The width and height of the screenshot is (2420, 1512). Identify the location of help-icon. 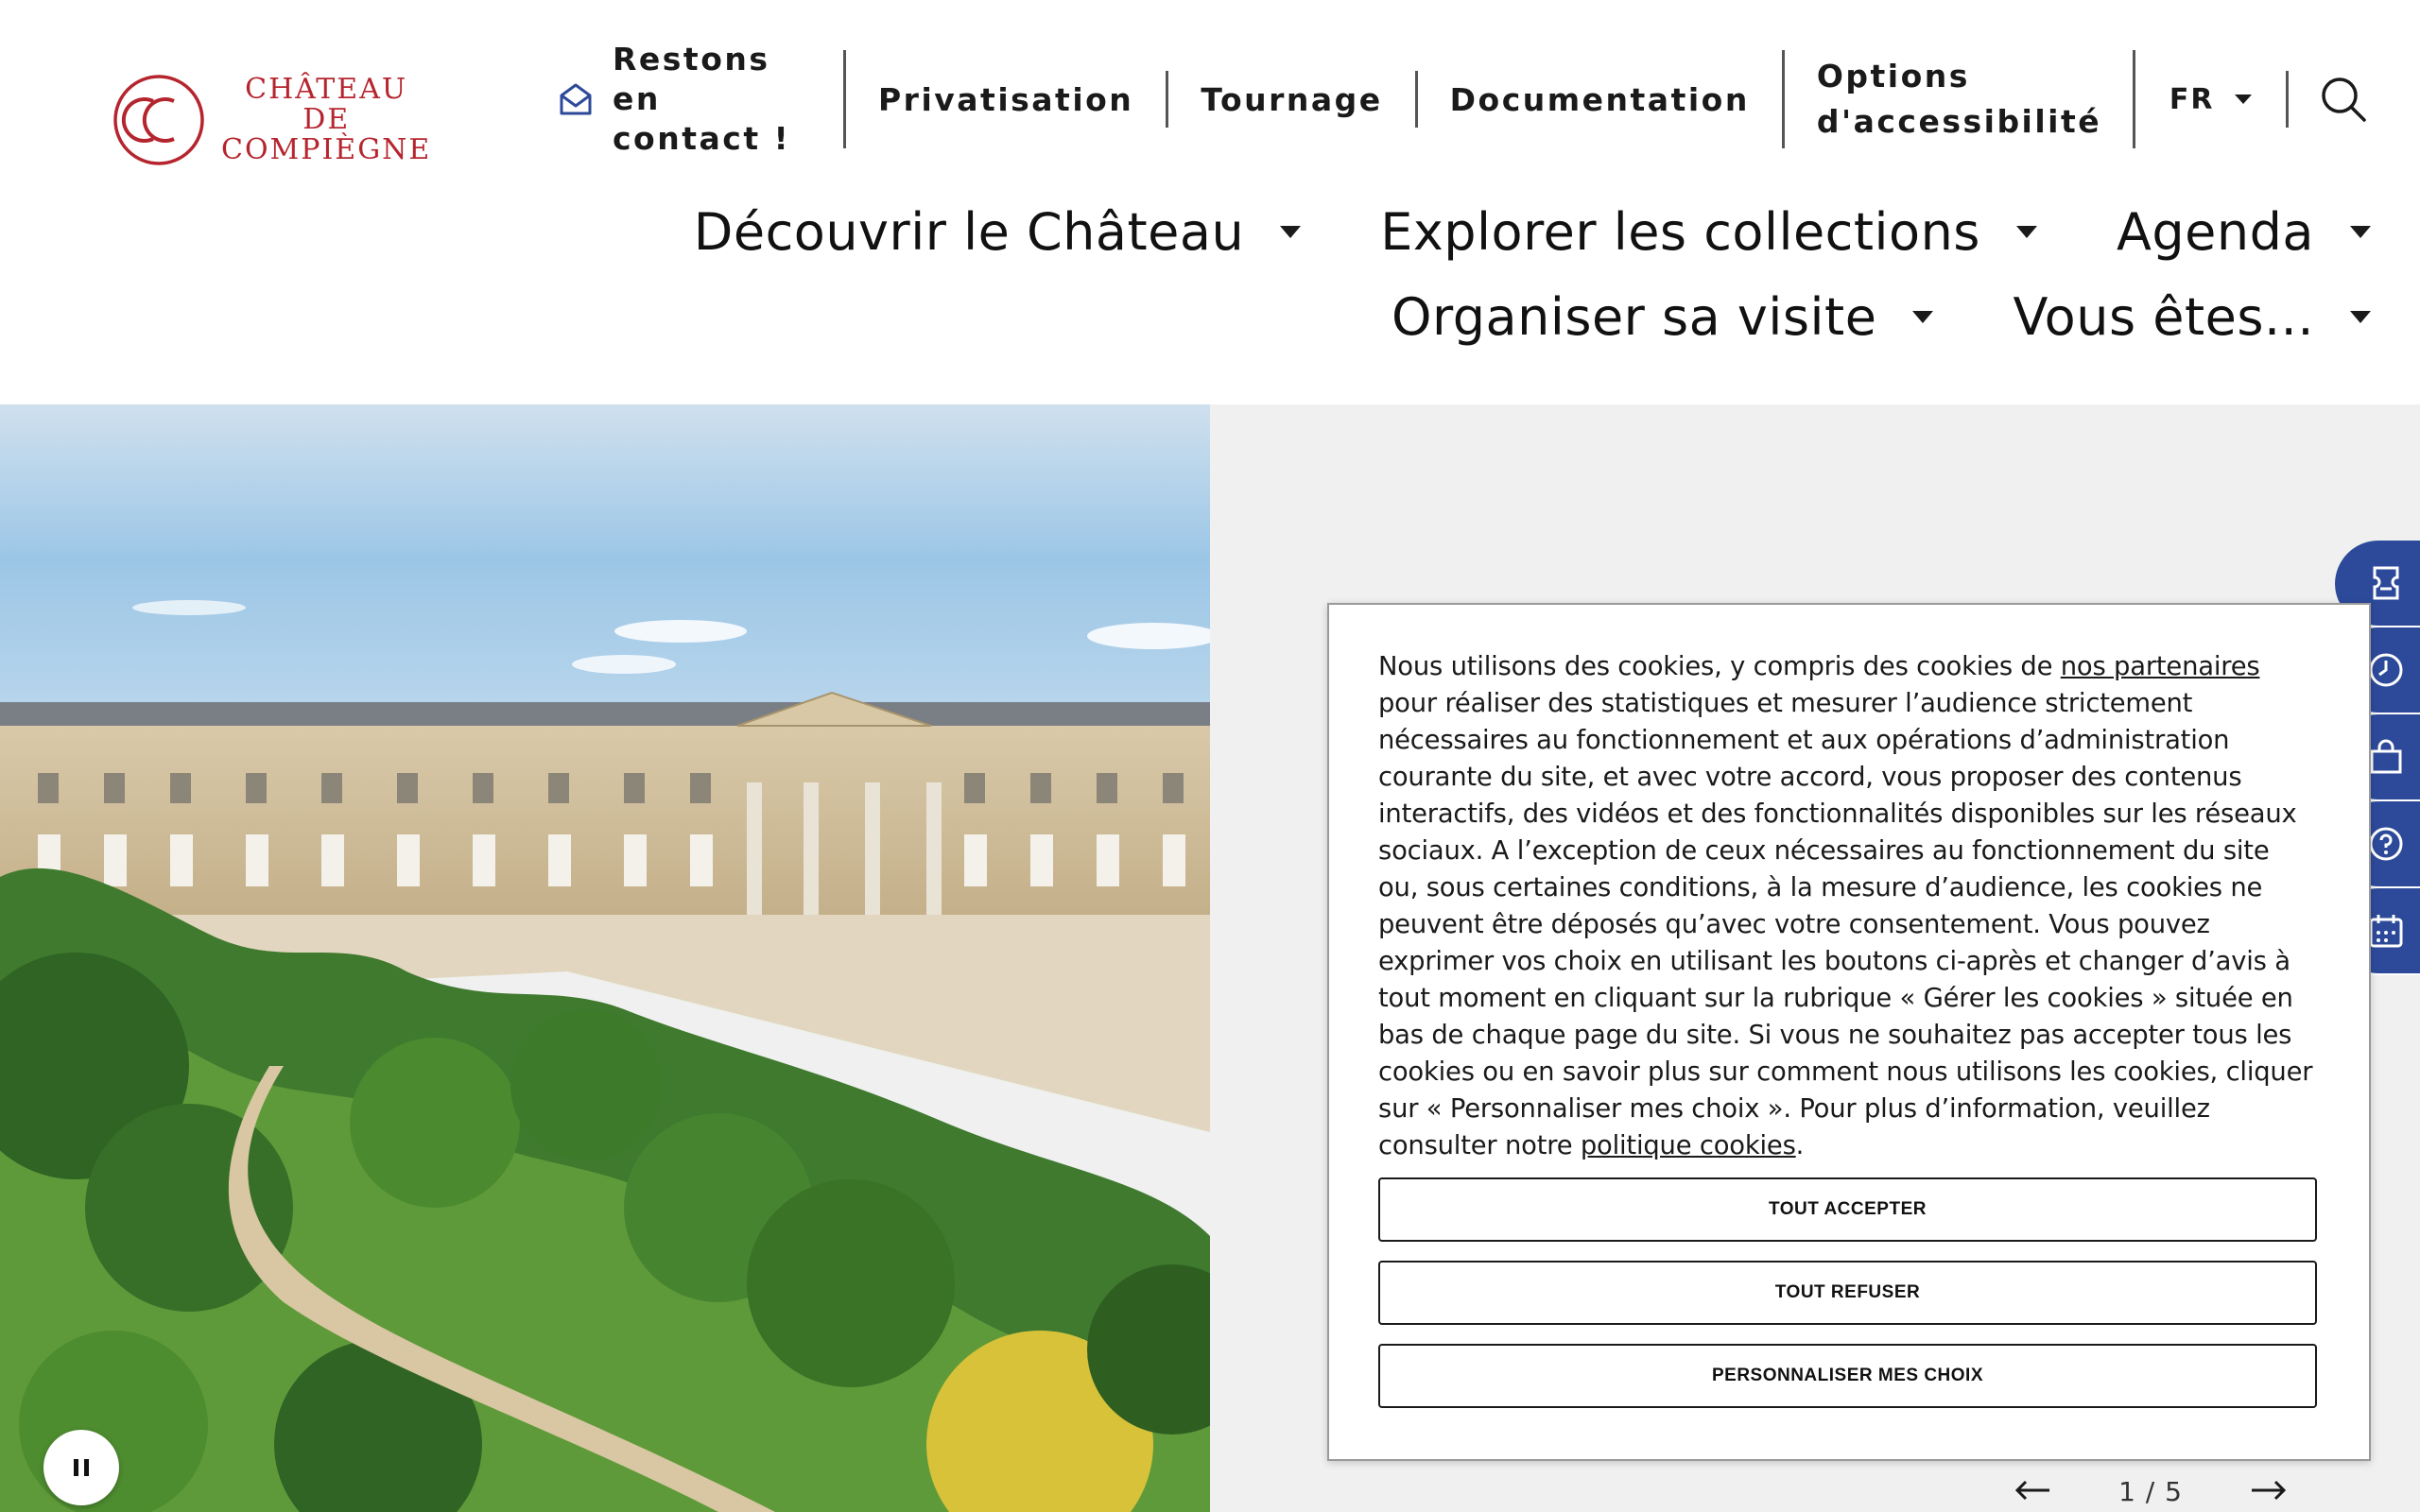
(2386, 844).